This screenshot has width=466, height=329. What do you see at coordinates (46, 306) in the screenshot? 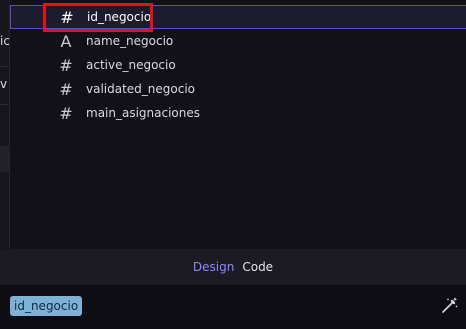
I see `field-token: id_negocio` at bounding box center [46, 306].